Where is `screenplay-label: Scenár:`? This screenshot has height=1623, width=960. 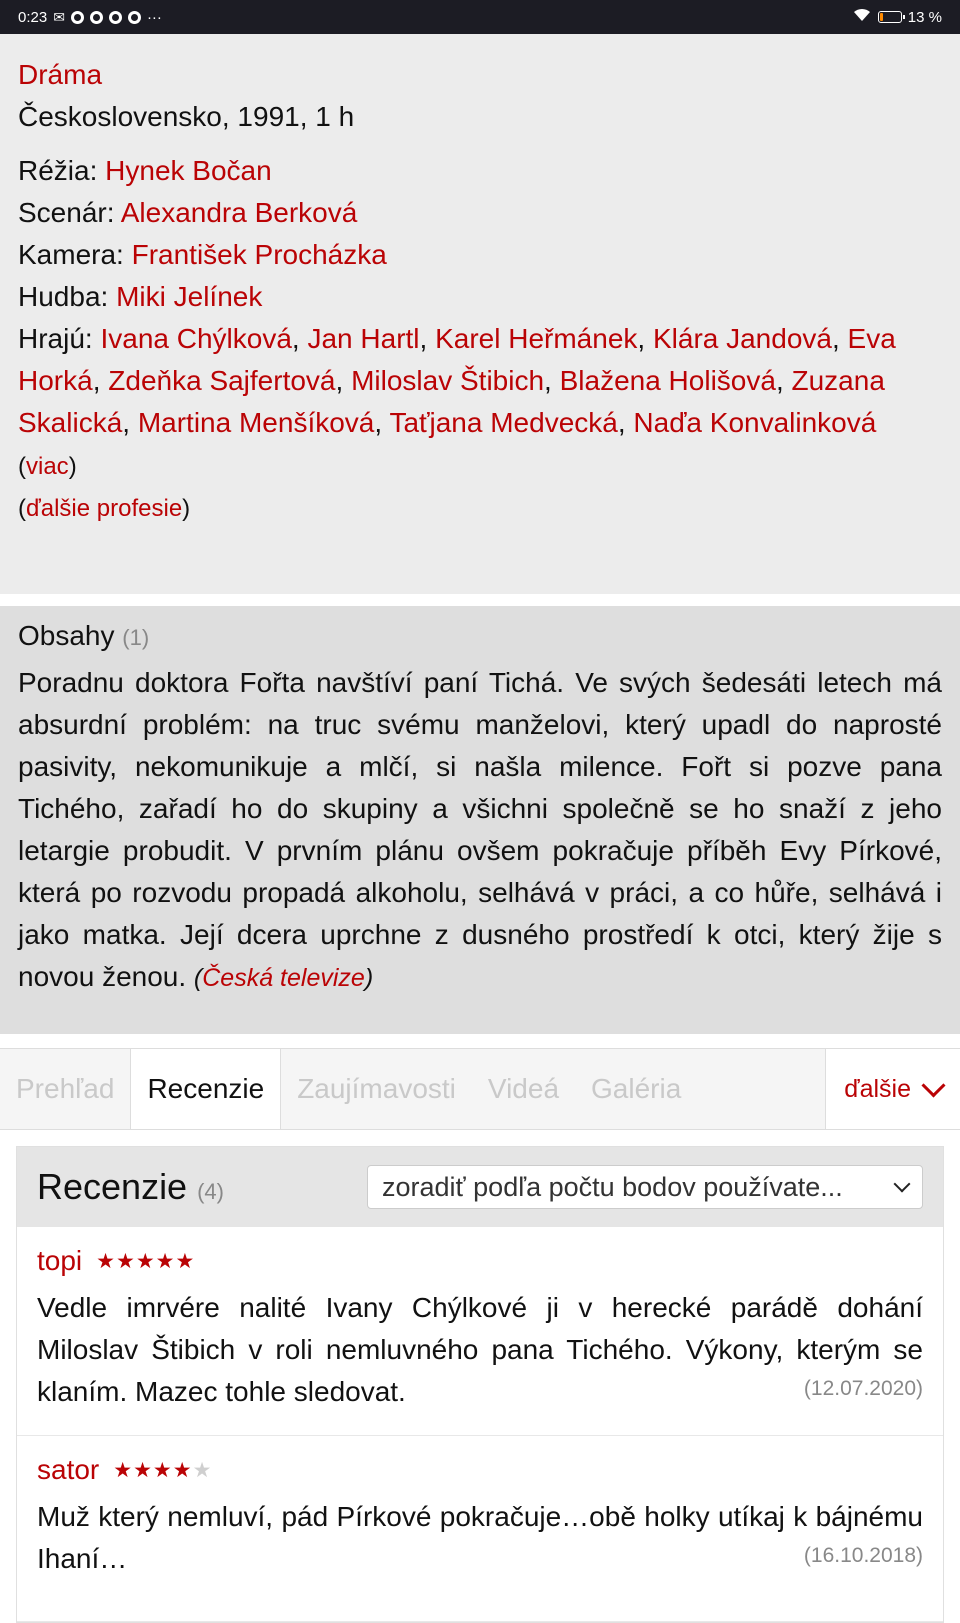
screenplay-label: Scenár: is located at coordinates (66, 212).